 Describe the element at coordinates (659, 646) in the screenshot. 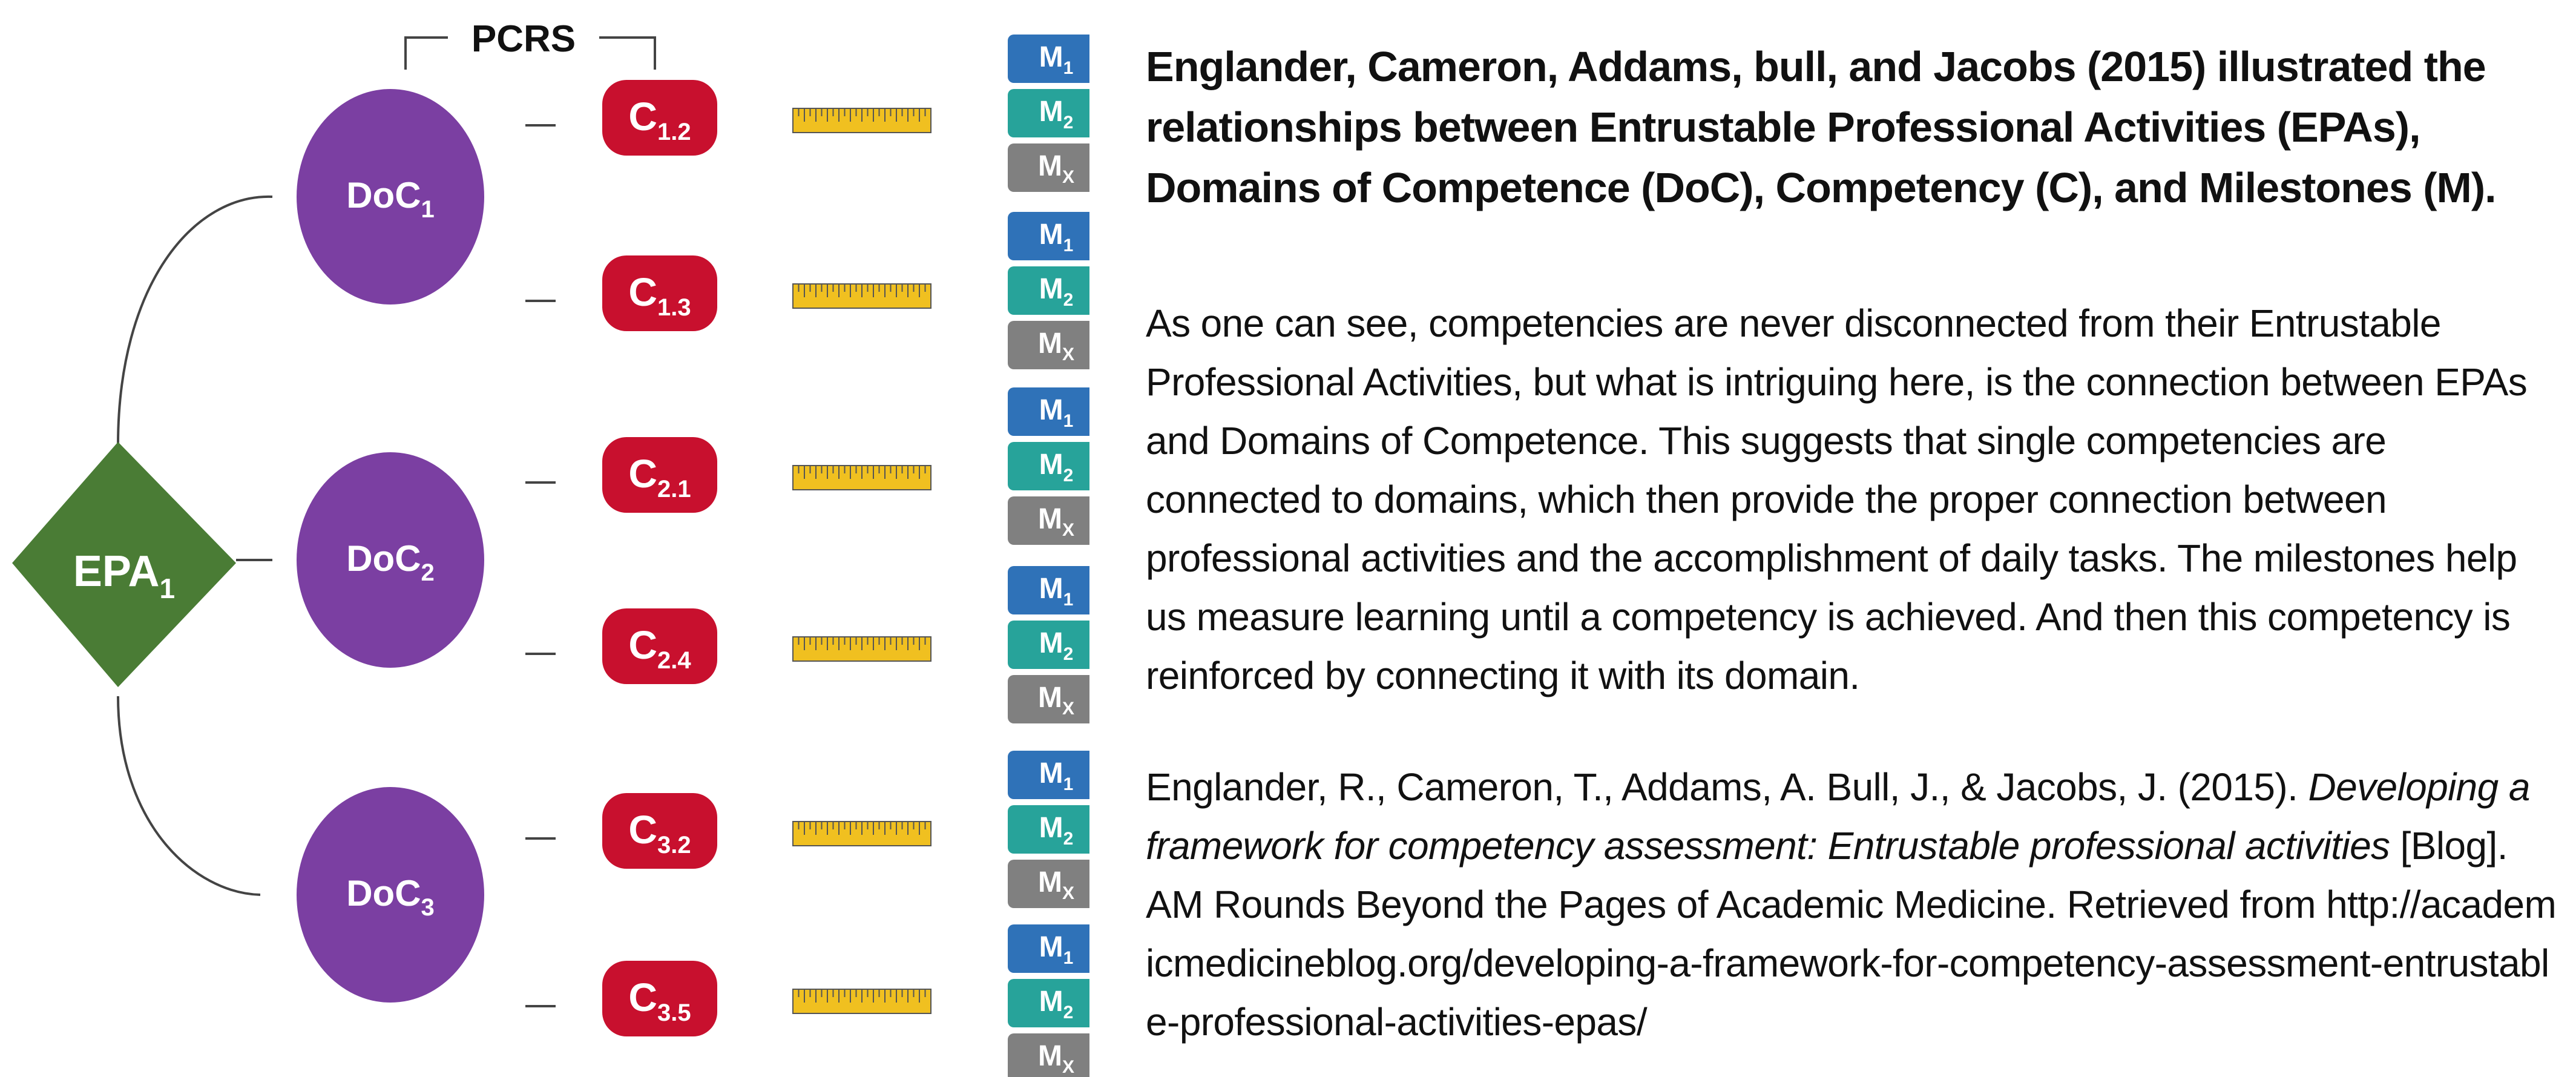

I see `competency-node-2-4: C2.4` at that location.